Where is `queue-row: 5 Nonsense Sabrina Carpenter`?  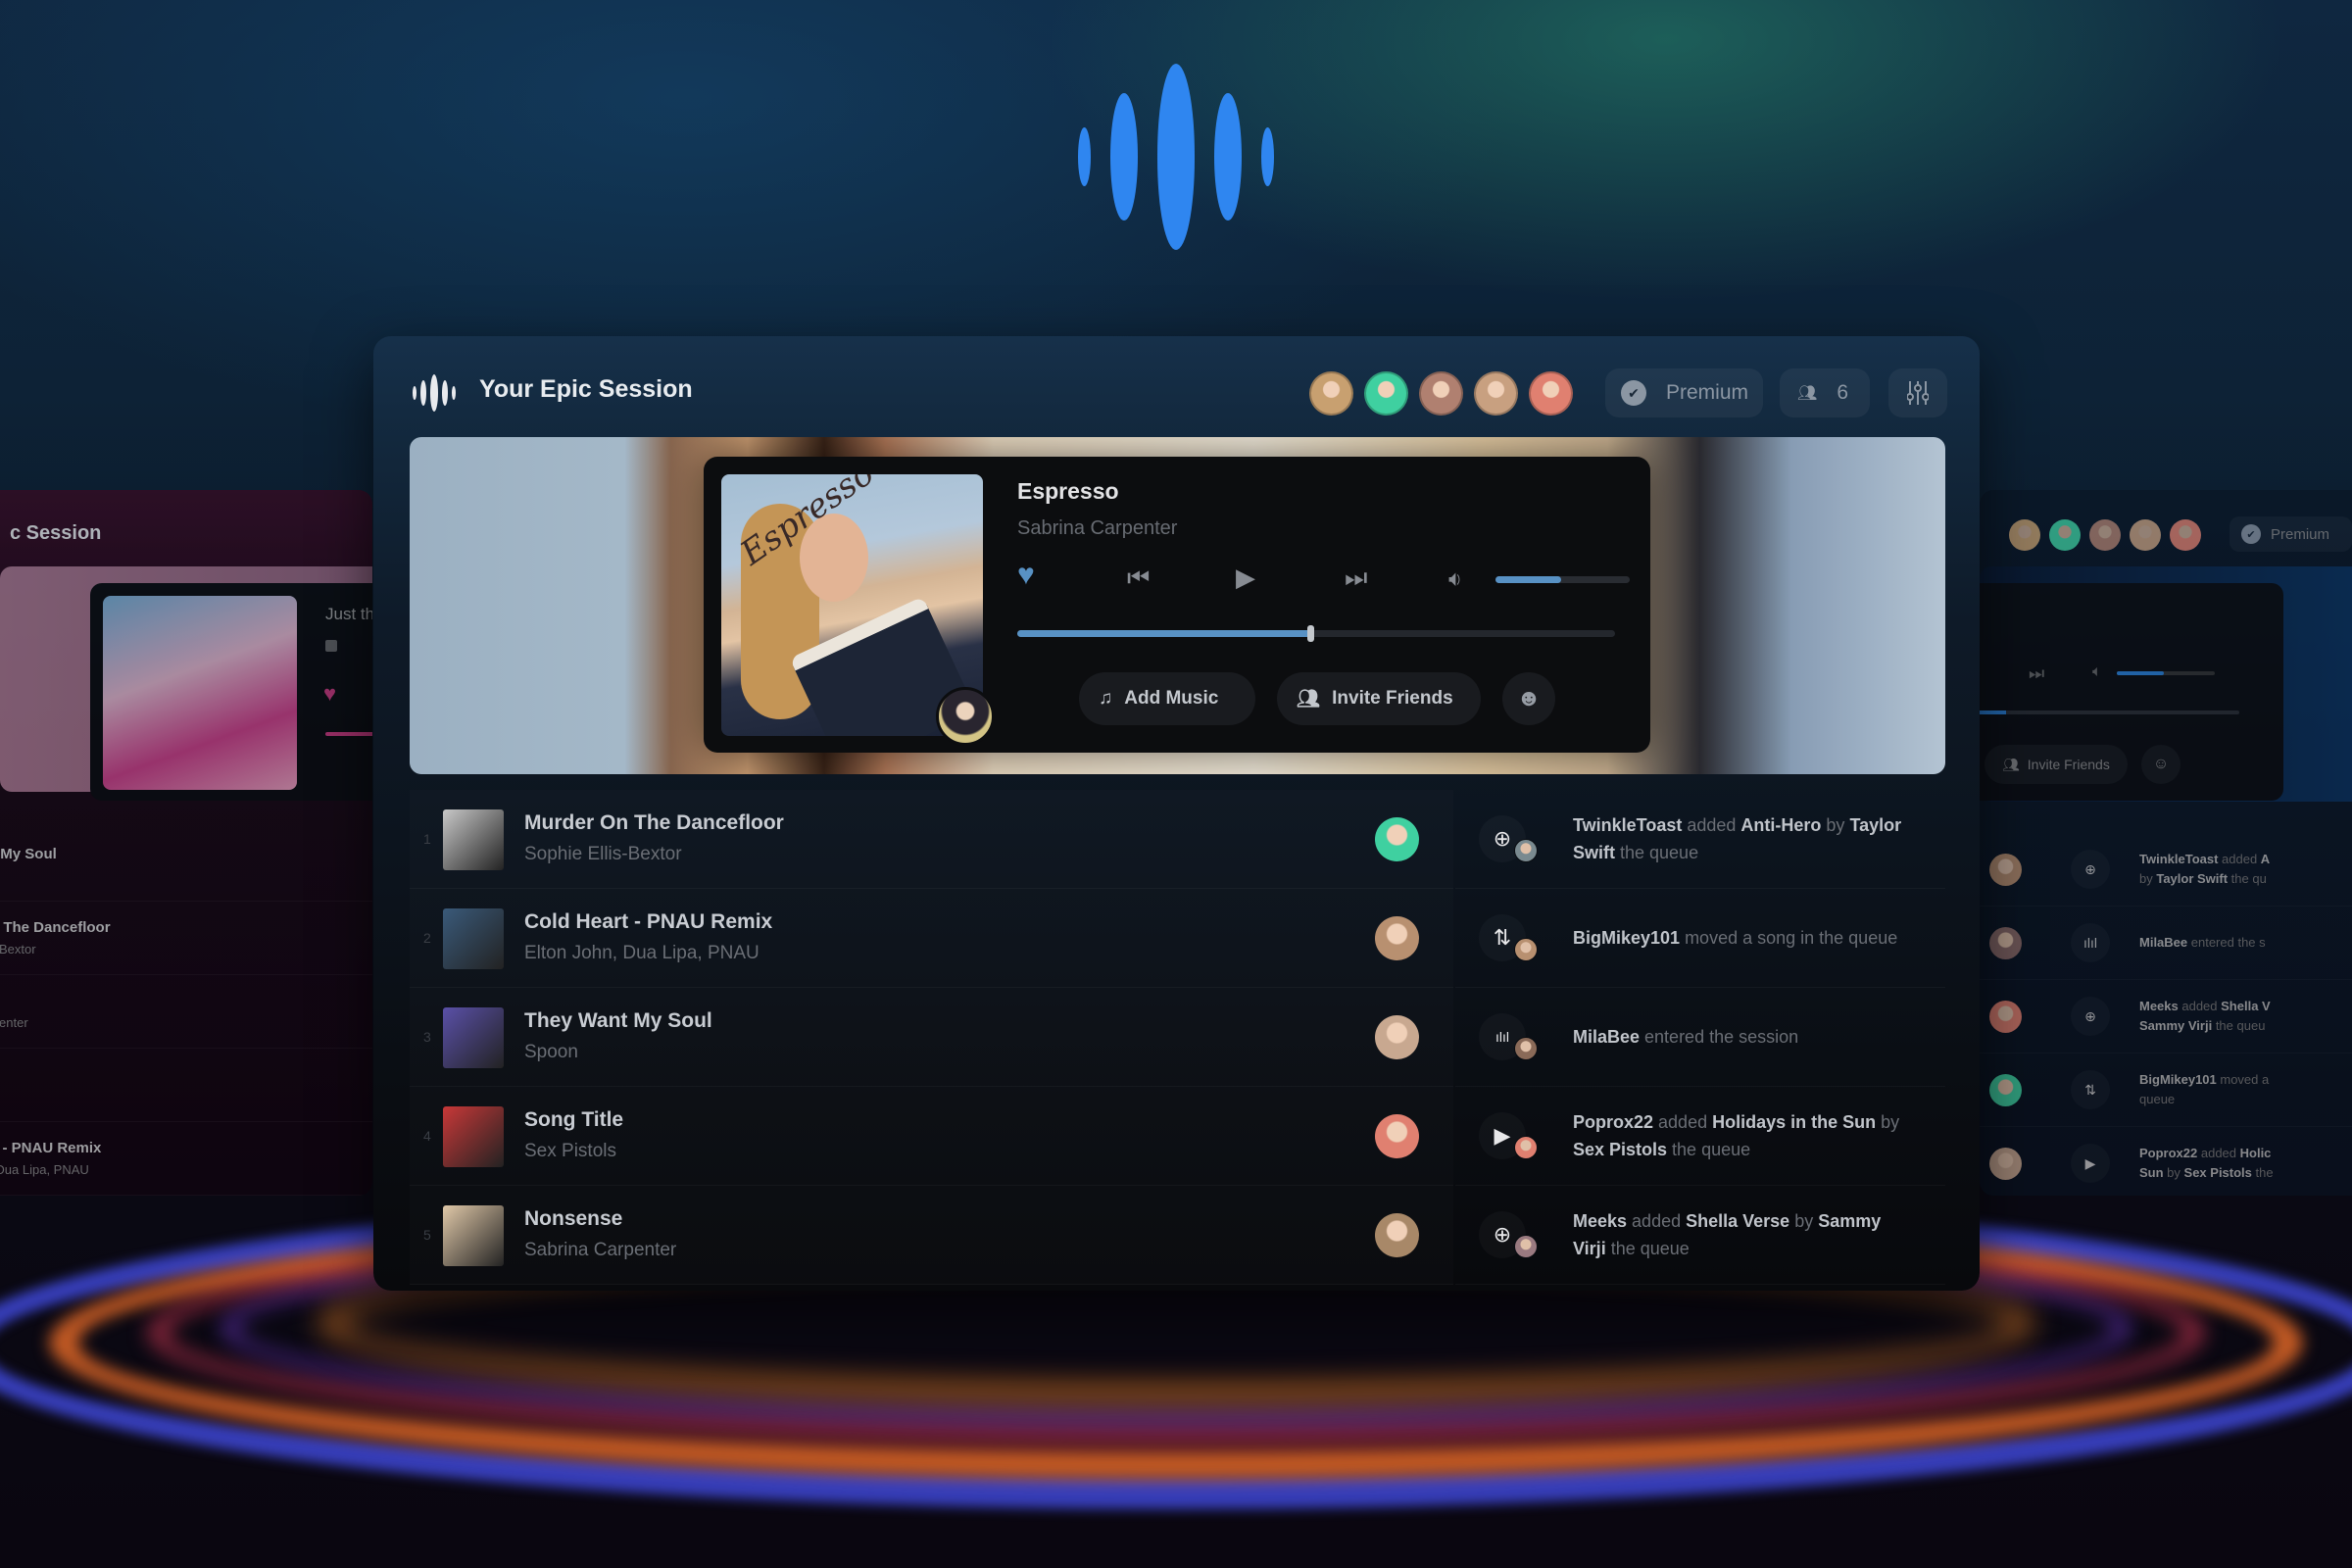 queue-row: 5 Nonsense Sabrina Carpenter is located at coordinates (931, 1235).